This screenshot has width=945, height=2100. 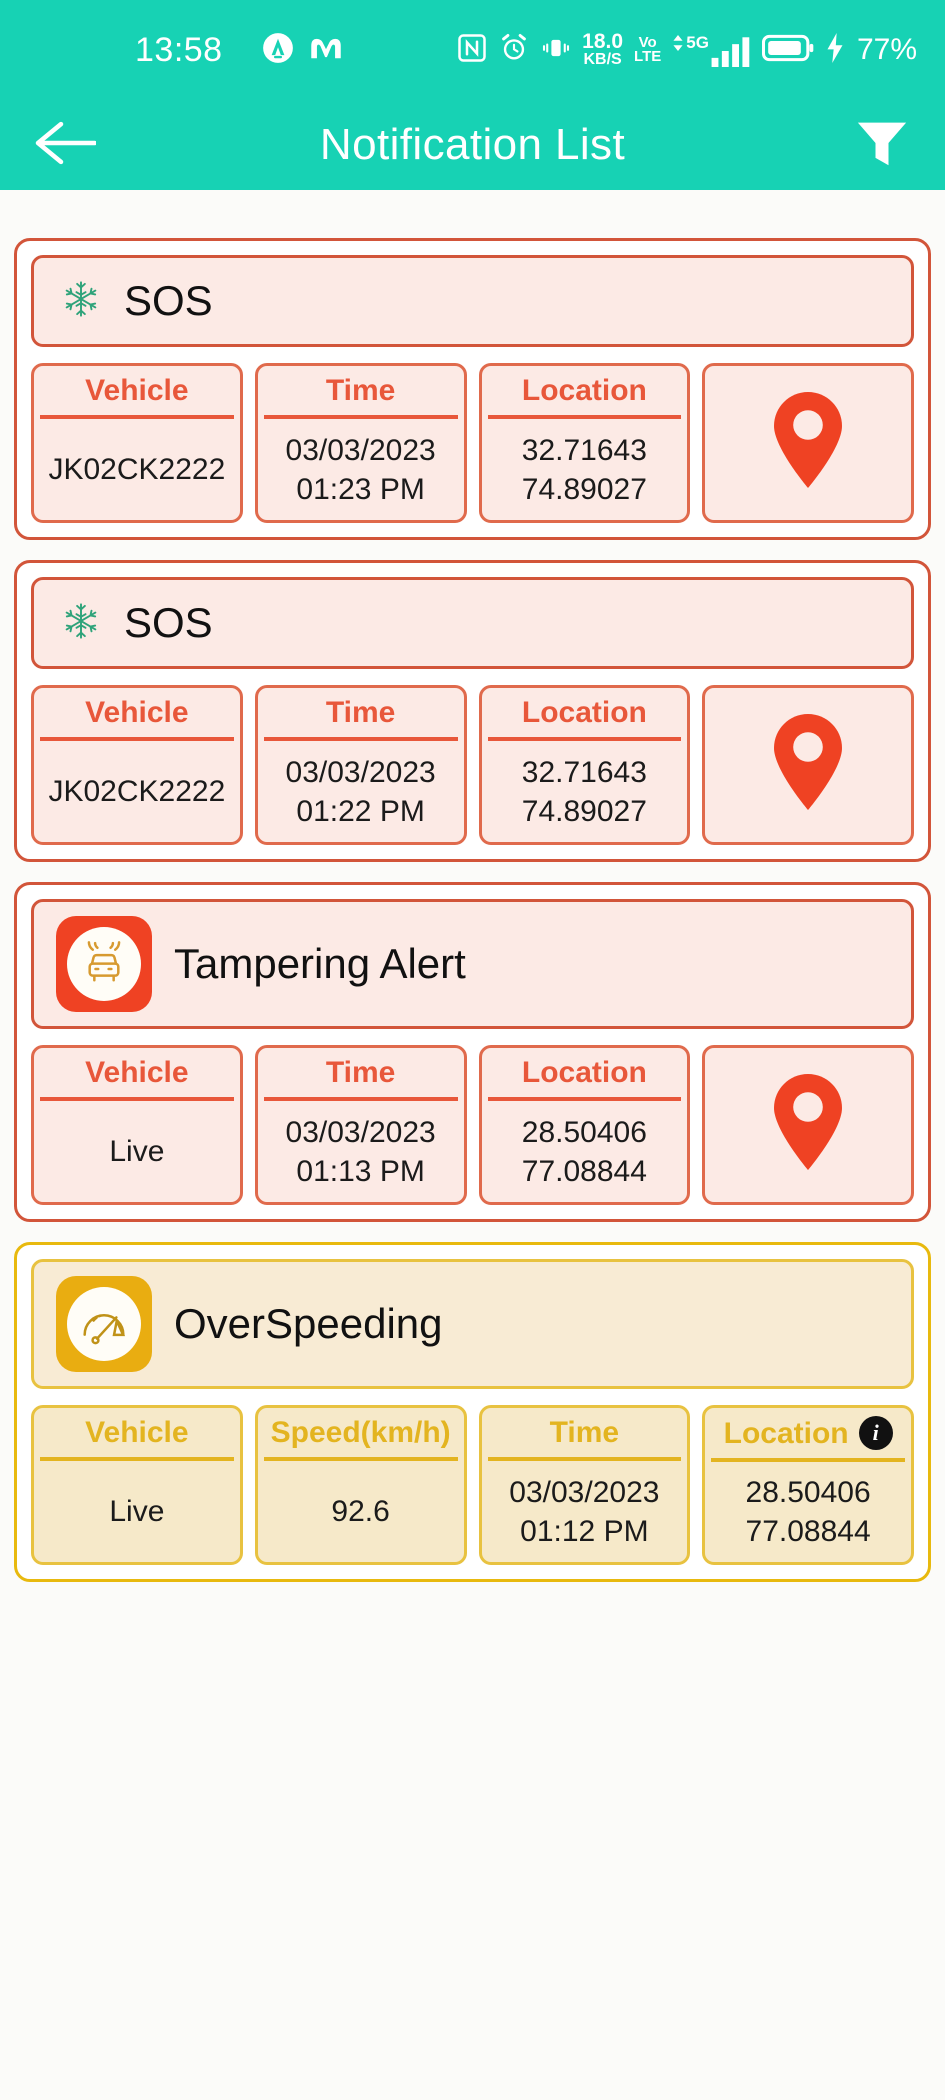 I want to click on cell-location: Location i 28.50406 77.08844, so click(x=808, y=1485).